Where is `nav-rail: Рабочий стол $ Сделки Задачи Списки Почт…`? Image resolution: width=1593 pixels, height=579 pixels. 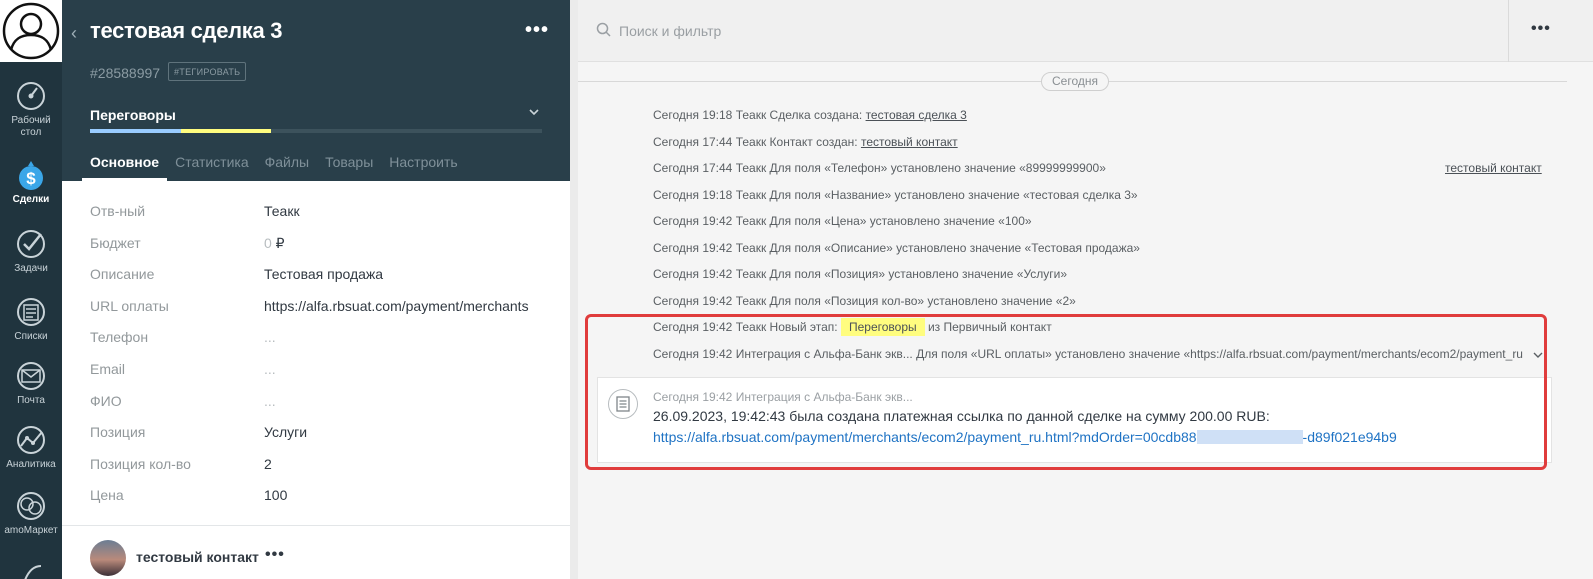
nav-rail: Рабочий стол $ Сделки Задачи Списки Почт… is located at coordinates (31, 289).